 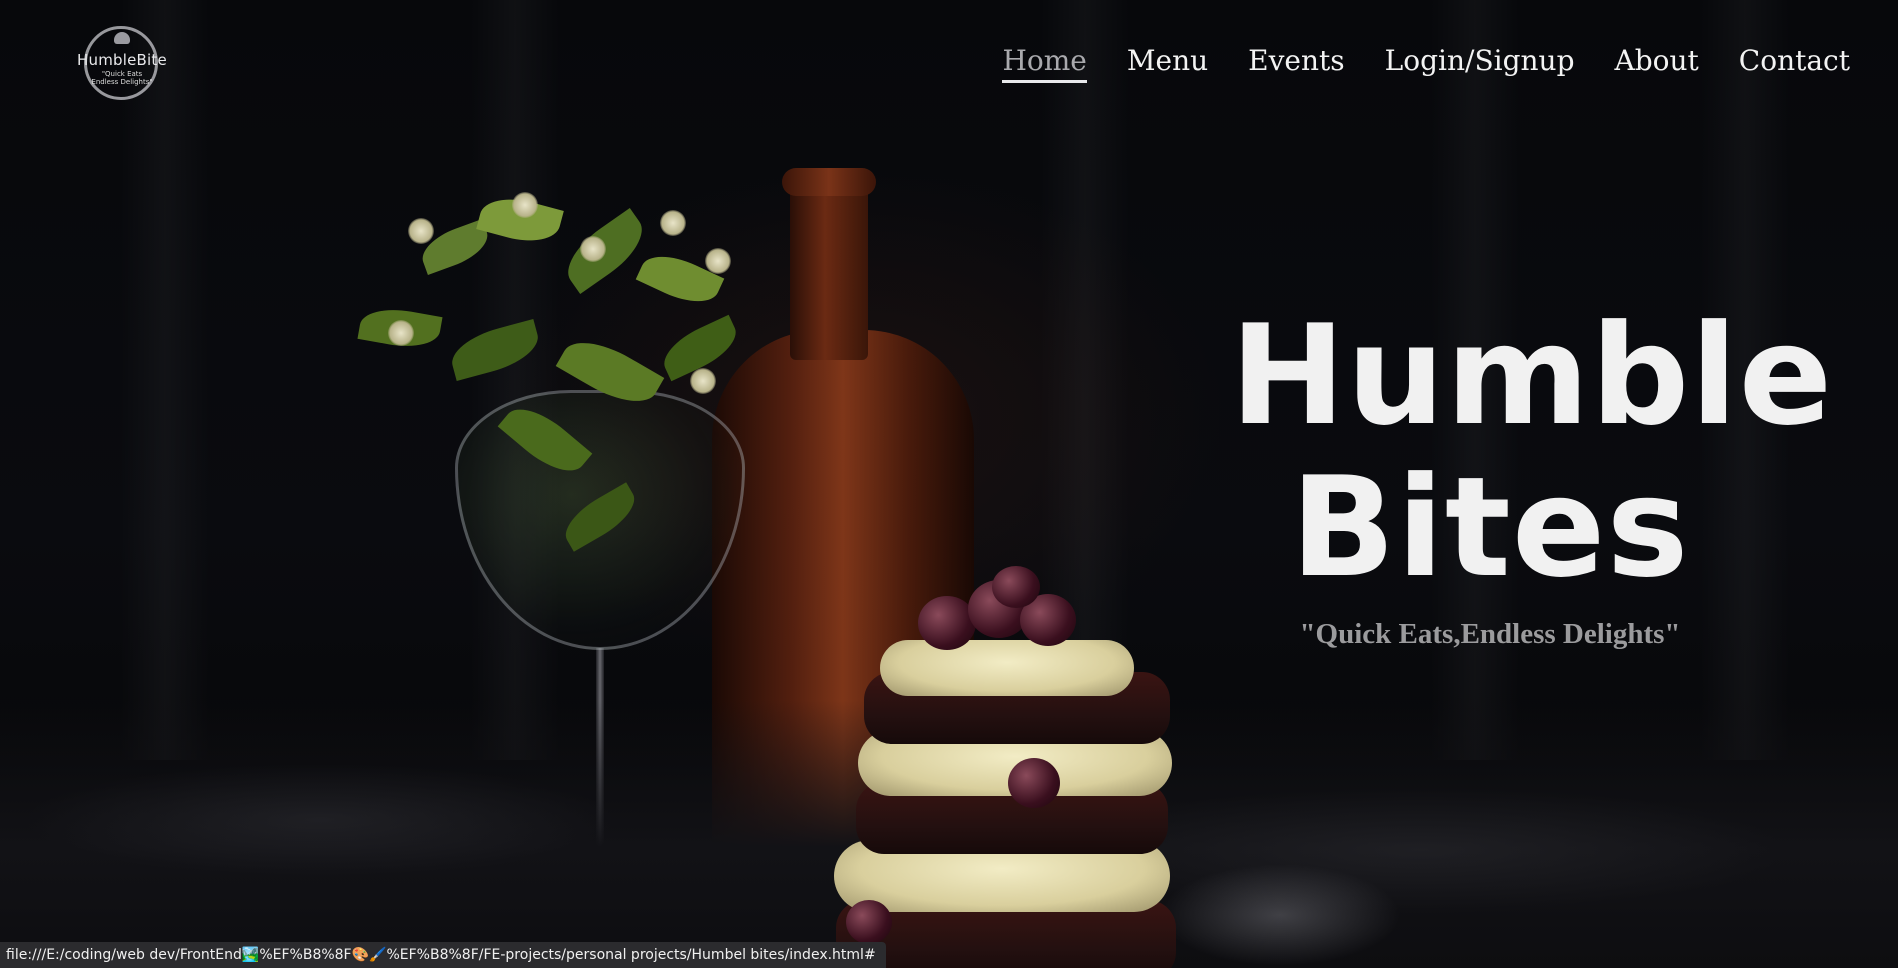 I want to click on nav-link-events: Events, so click(x=1296, y=63).